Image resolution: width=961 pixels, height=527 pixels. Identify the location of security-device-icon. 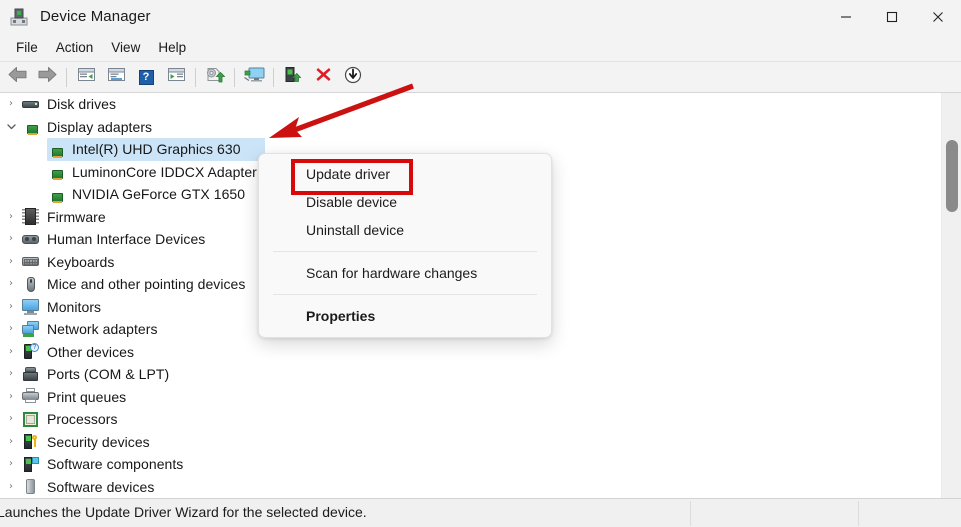
(30, 441).